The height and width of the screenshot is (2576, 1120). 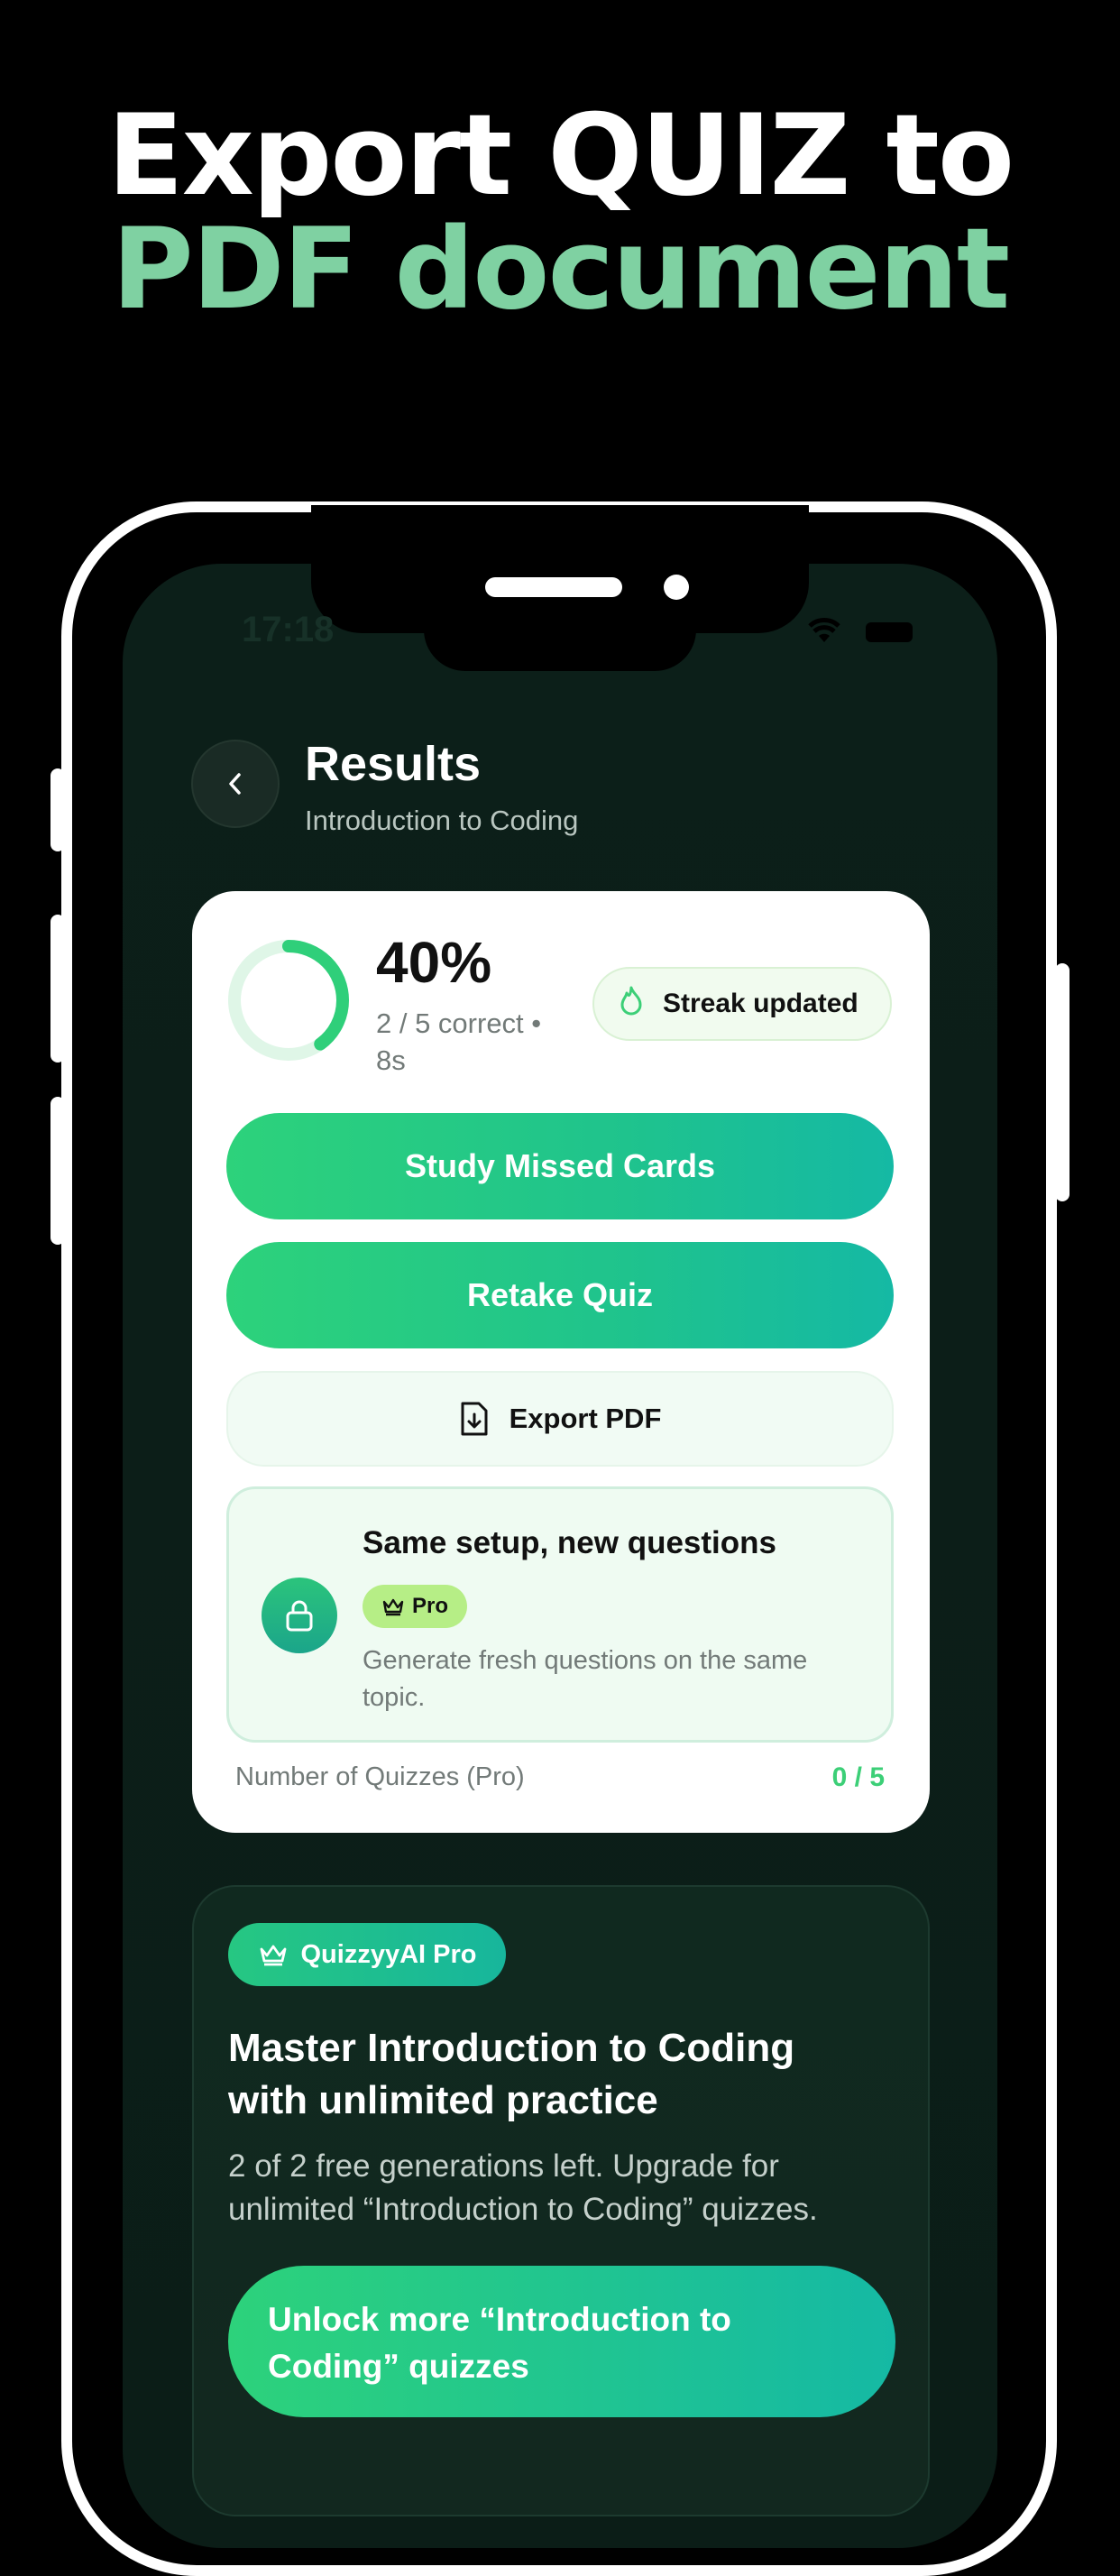 I want to click on pro-brand-badge: QuizzyyAI Pro, so click(x=367, y=1954).